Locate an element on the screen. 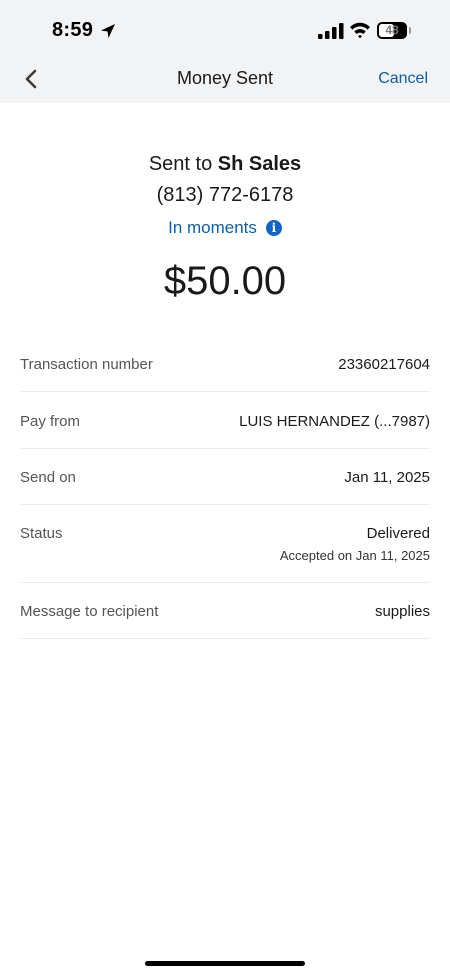  detail-value: supplies is located at coordinates (402, 611).